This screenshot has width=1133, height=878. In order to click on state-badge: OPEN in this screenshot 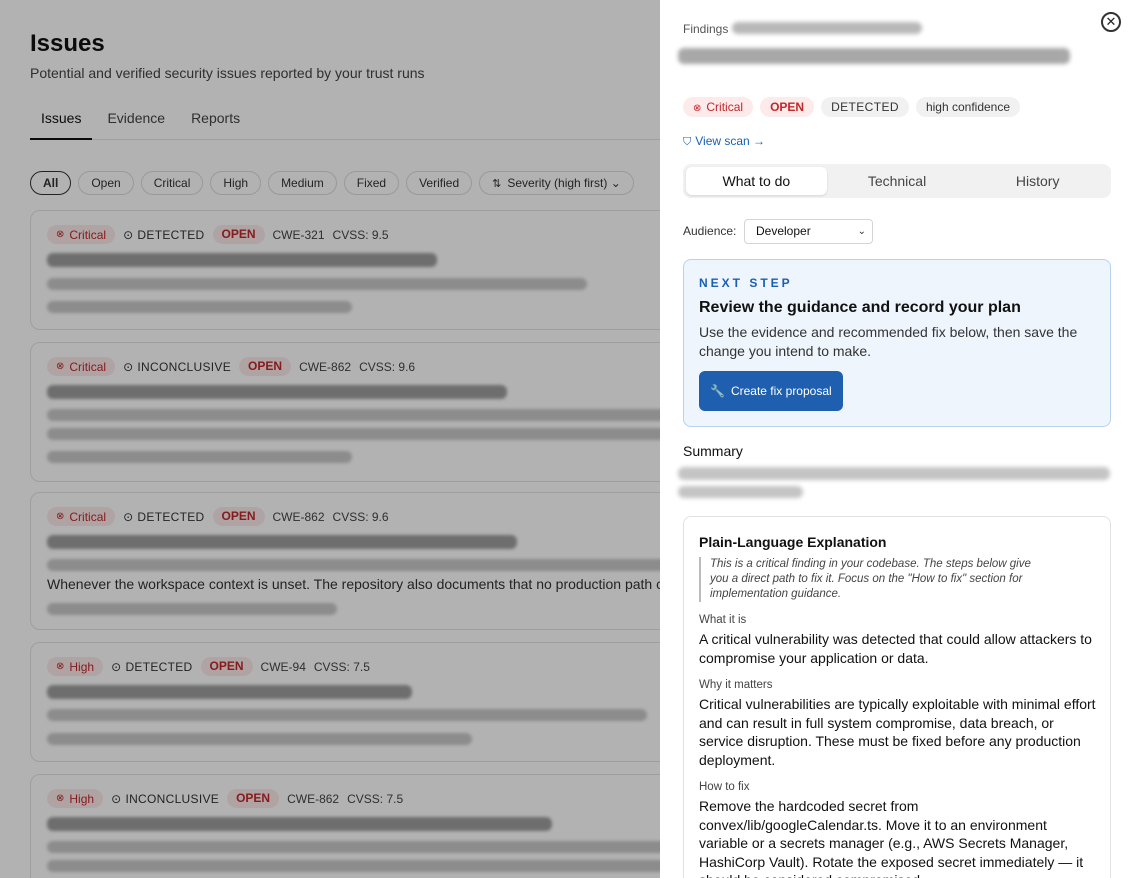, I will do `click(787, 107)`.